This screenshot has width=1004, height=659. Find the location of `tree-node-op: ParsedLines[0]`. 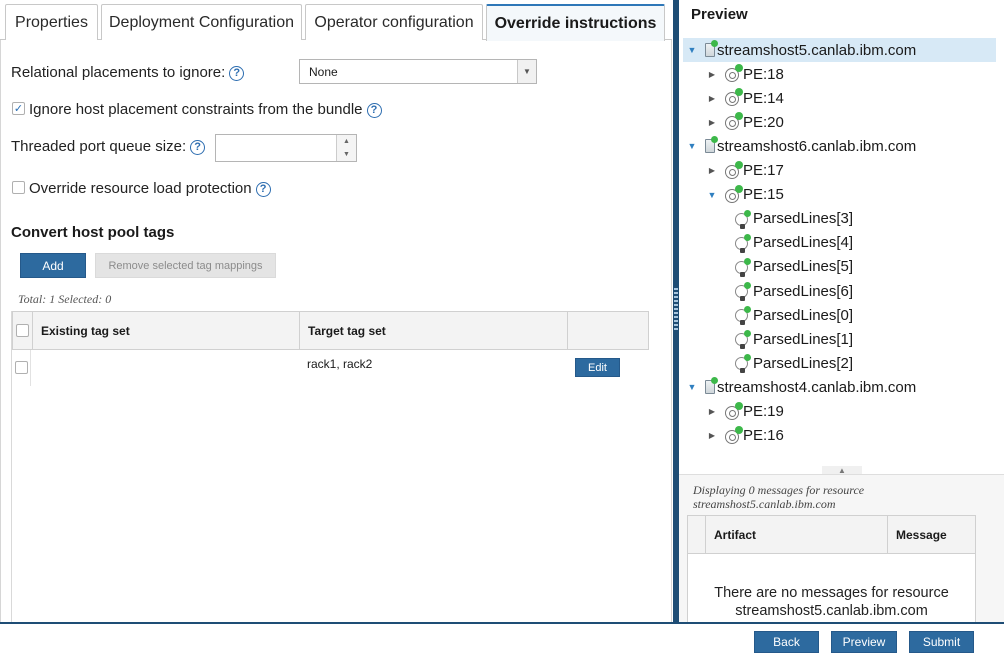

tree-node-op: ParsedLines[0] is located at coordinates (839, 315).